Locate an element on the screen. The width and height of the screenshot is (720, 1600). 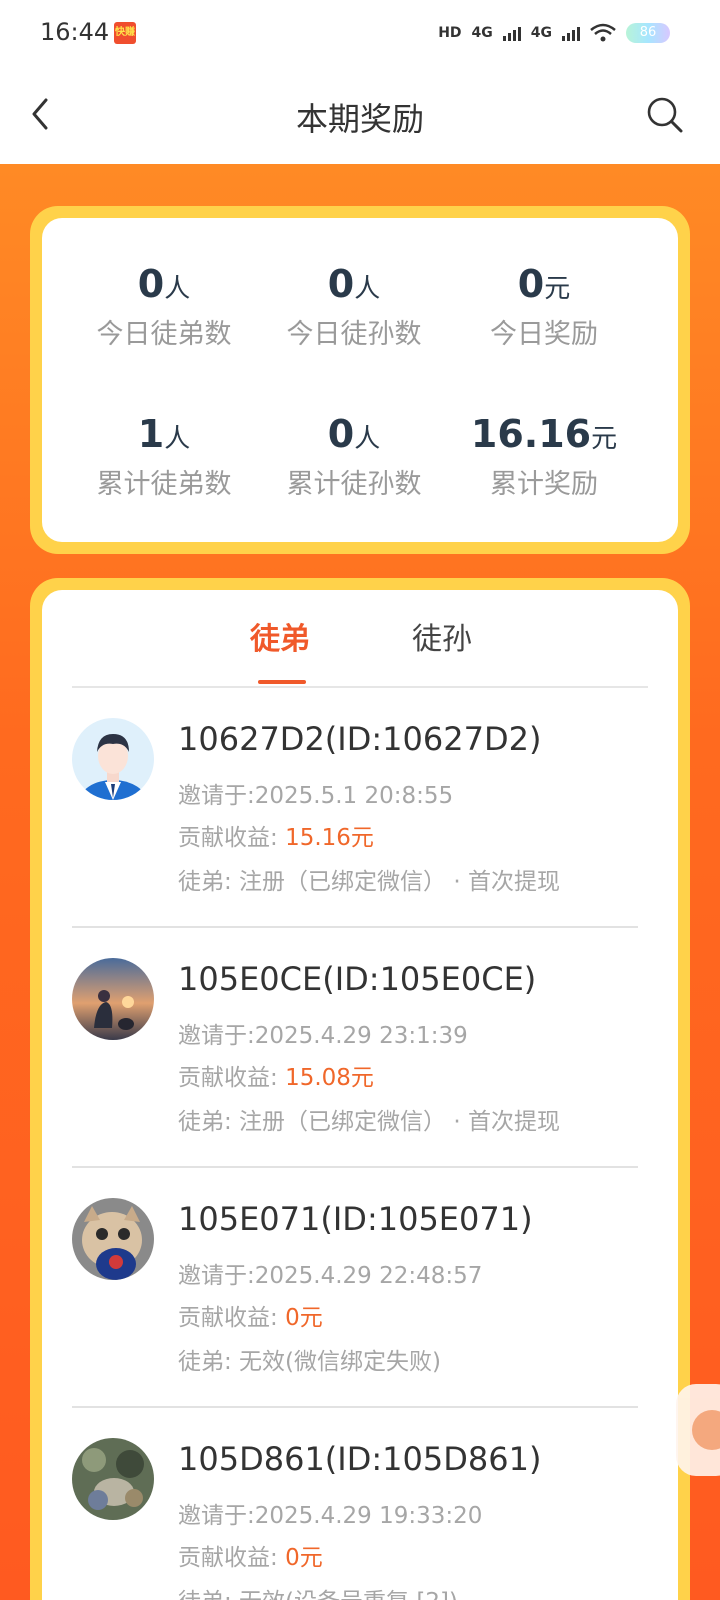
floating-action-button is located at coordinates (698, 1430).